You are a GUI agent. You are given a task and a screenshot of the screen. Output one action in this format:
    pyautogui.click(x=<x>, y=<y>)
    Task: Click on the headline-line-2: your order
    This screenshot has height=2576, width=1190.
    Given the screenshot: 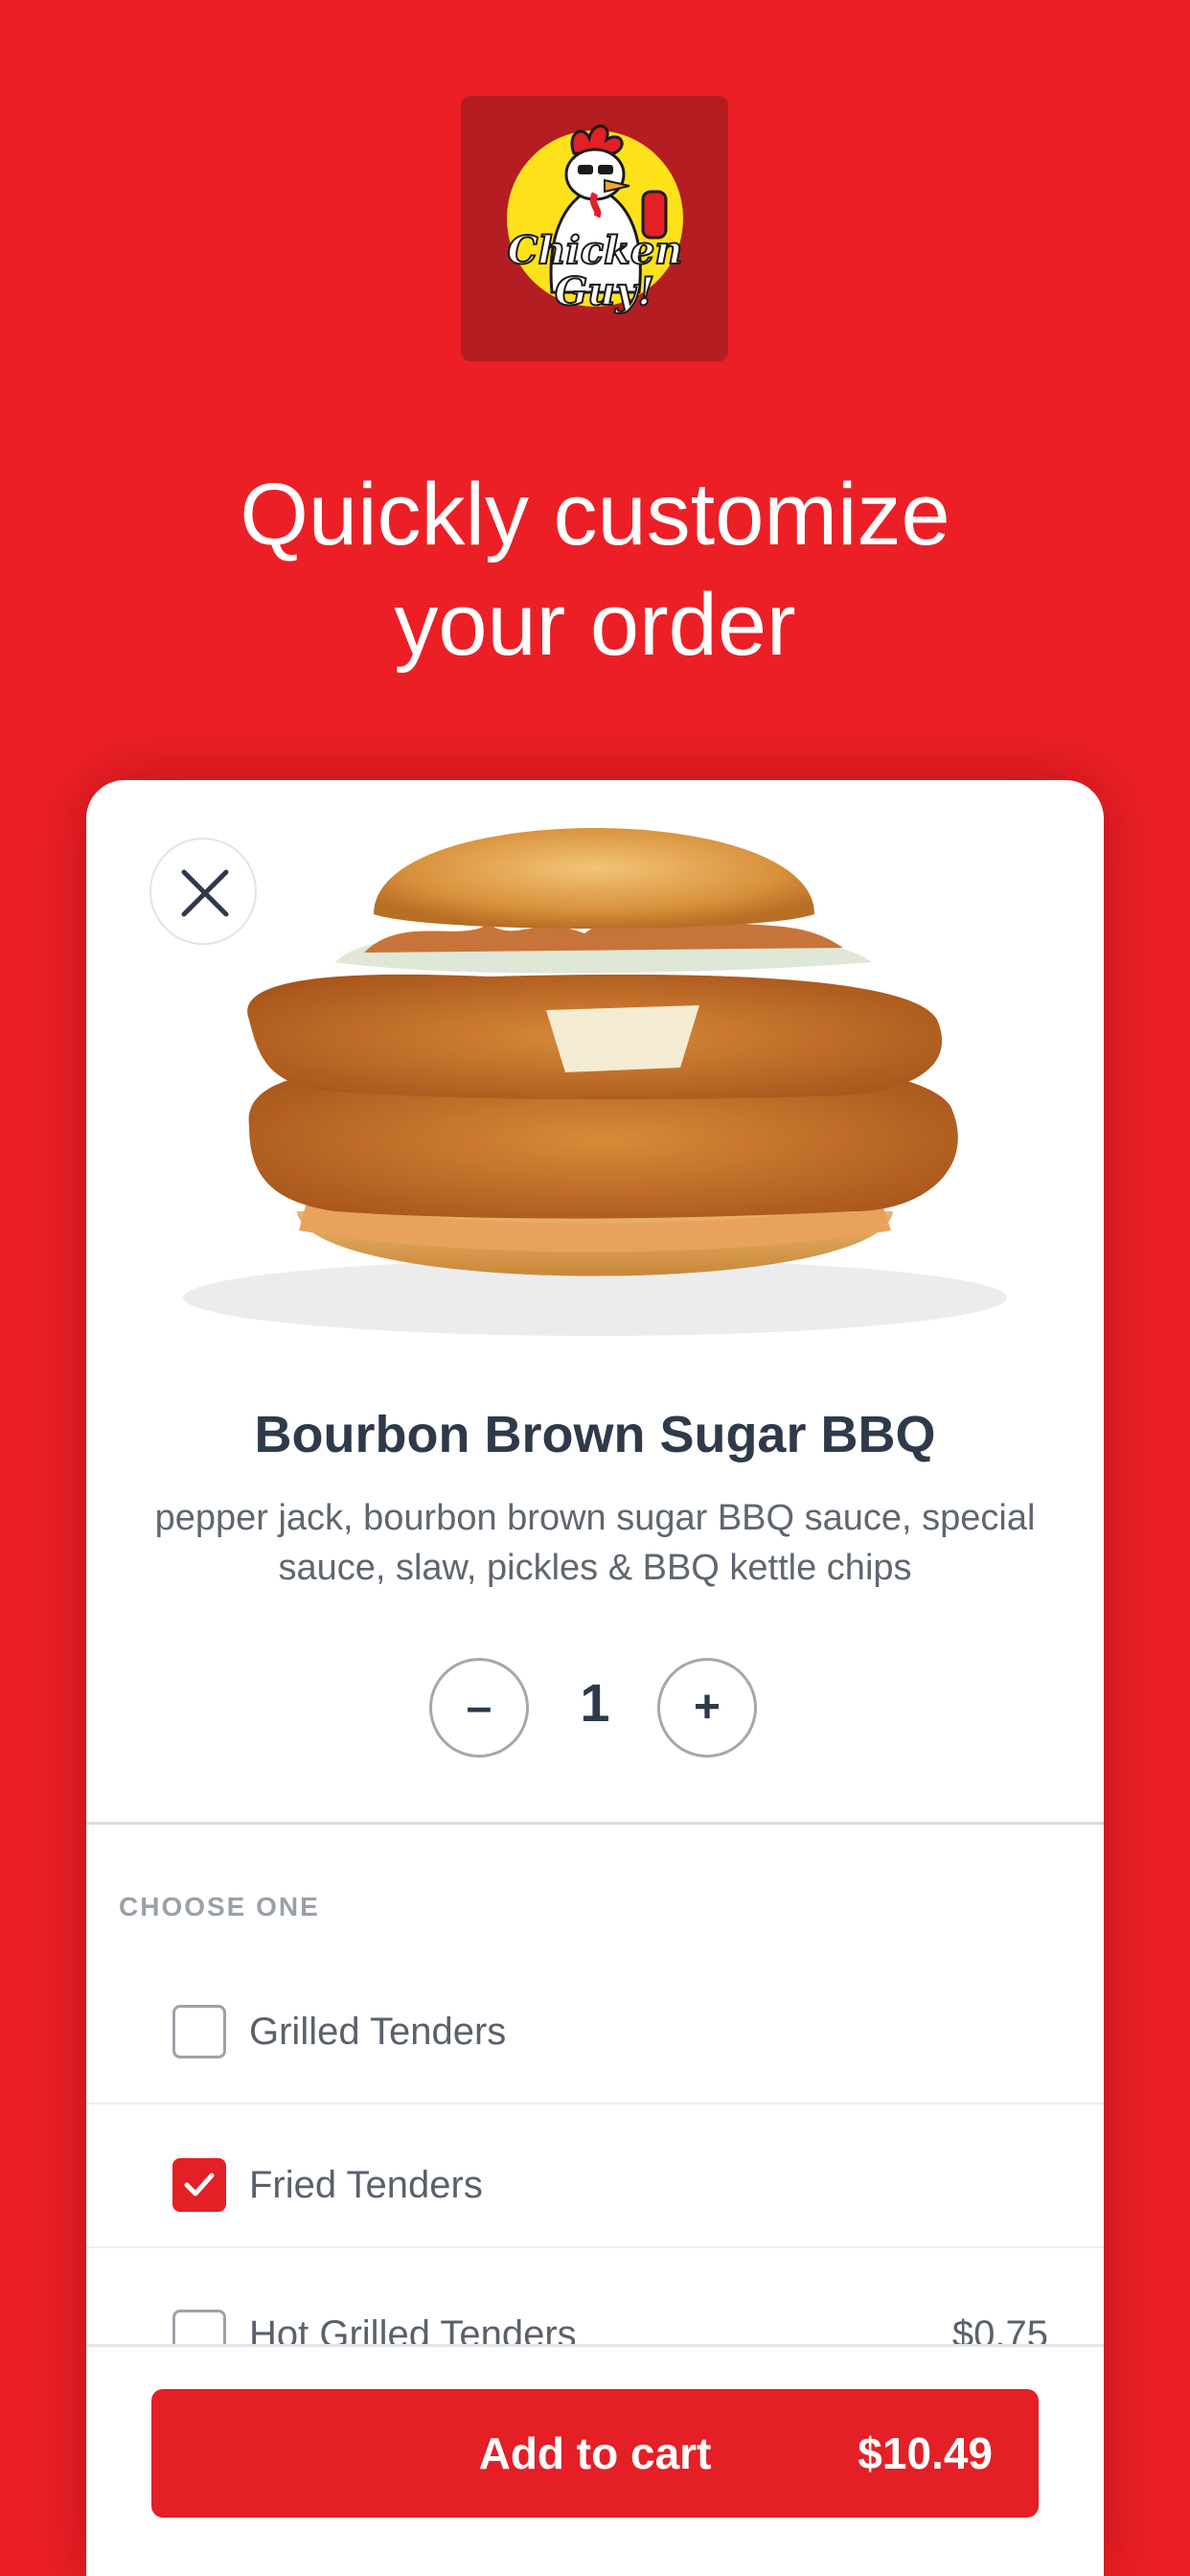 What is the action you would take?
    pyautogui.click(x=595, y=625)
    